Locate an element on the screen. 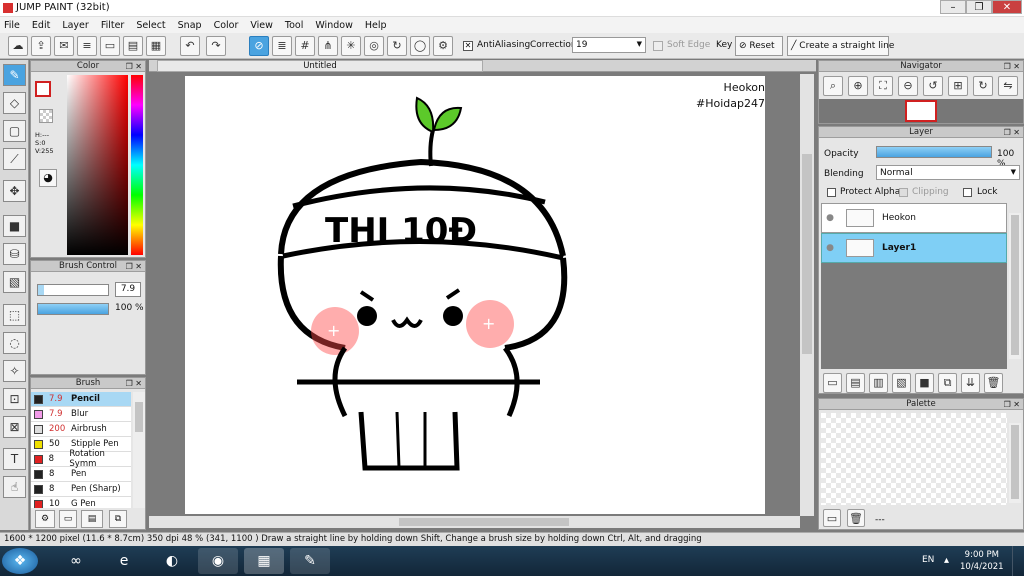 Image resolution: width=1024 pixels, height=576 pixels. menu-color: Color is located at coordinates (226, 25).